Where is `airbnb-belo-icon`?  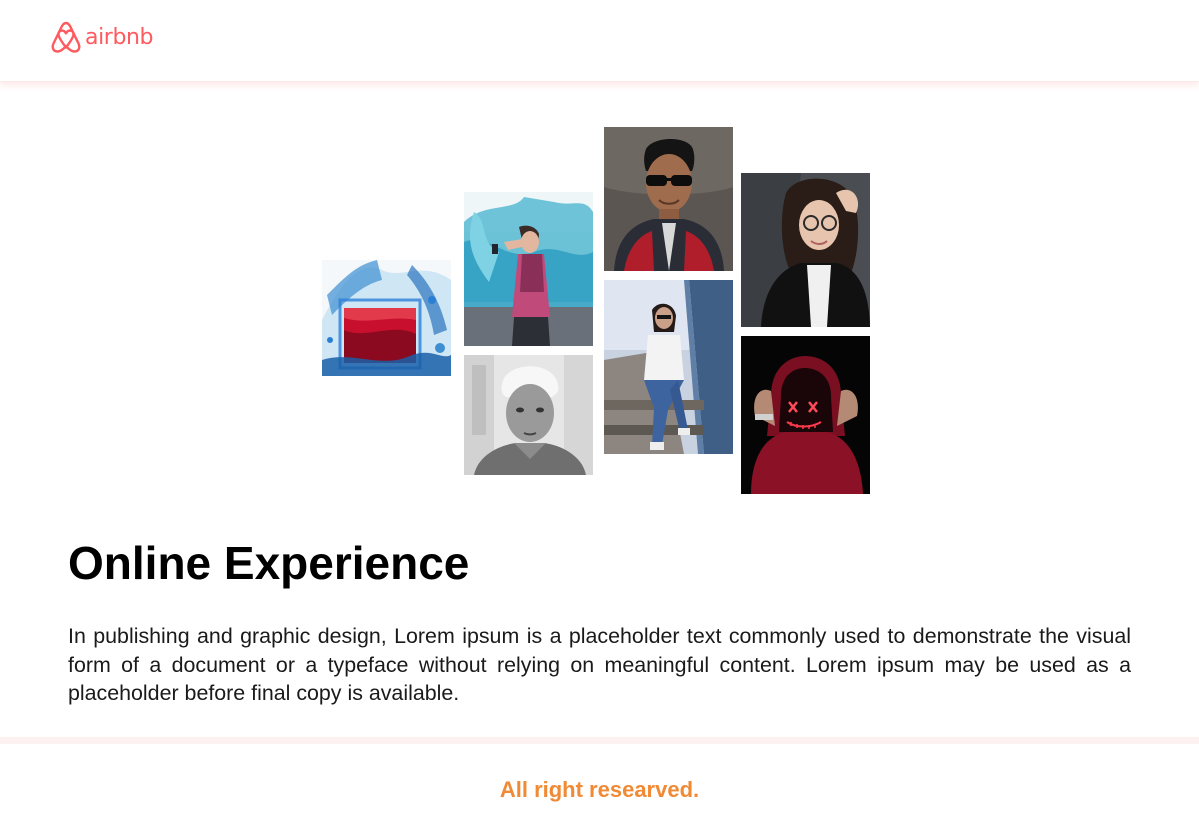
airbnb-belo-icon is located at coordinates (66, 37).